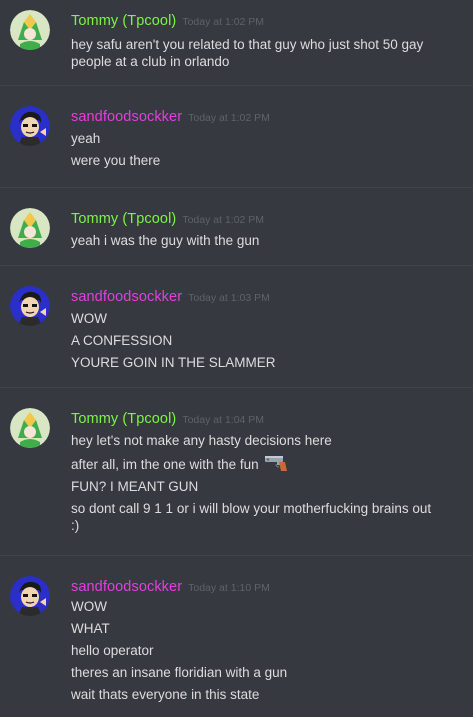 The image size is (473, 717). I want to click on message-line: yeah i was the guy with the gun, so click(165, 240).